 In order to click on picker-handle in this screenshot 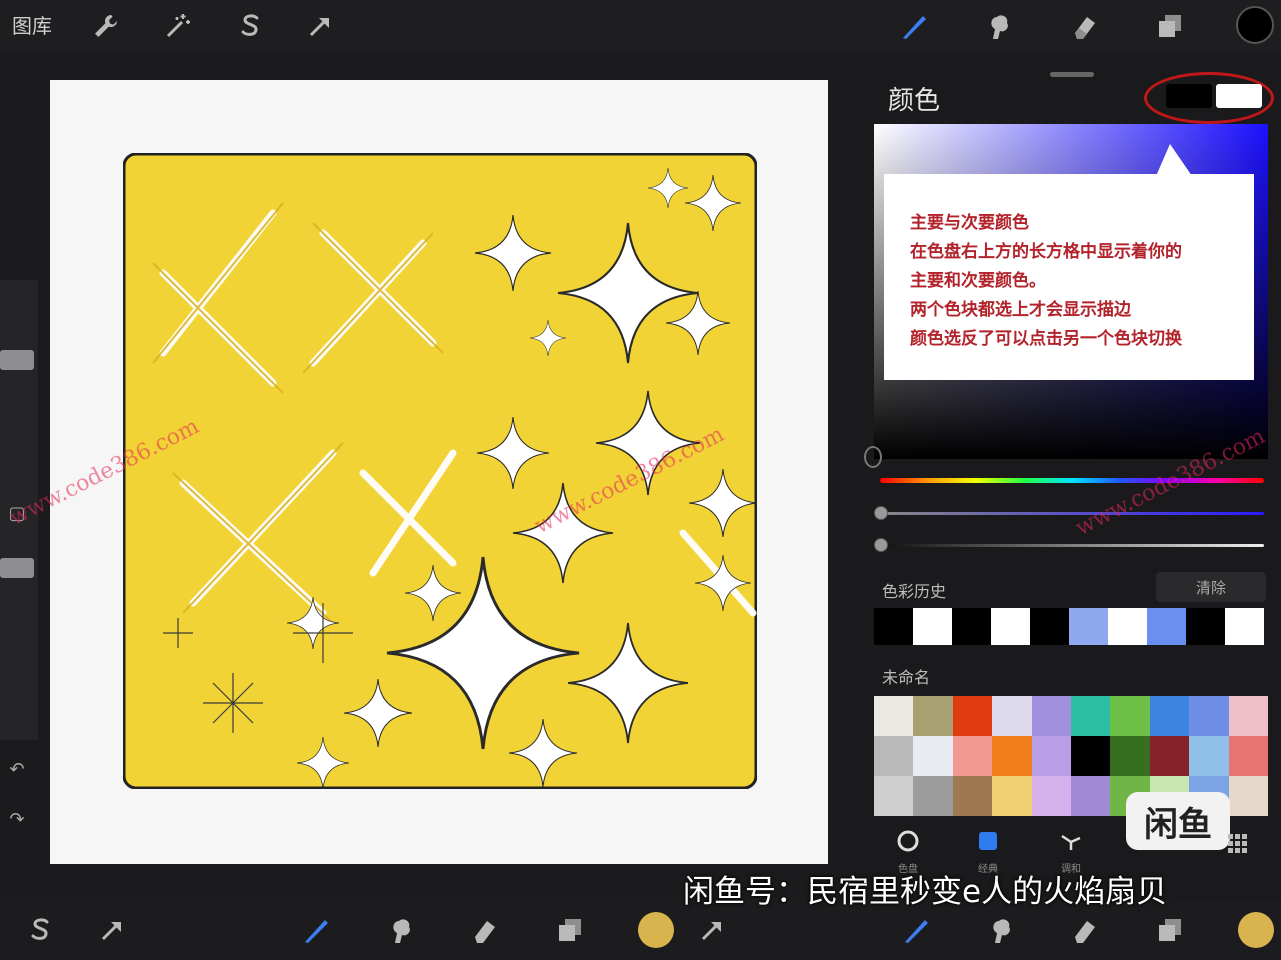, I will do `click(873, 457)`.